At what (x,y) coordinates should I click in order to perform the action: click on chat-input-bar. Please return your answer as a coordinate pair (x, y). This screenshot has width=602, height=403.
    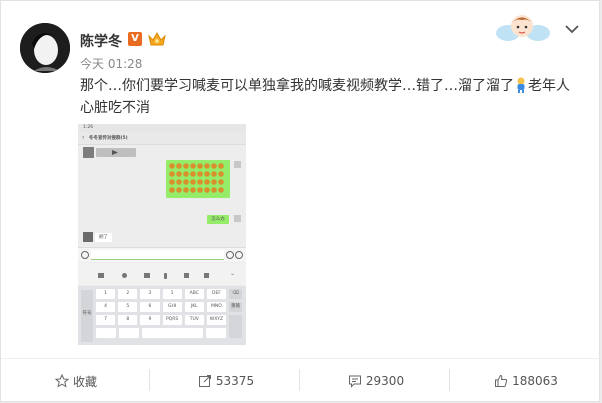
    Looking at the image, I should click on (162, 254).